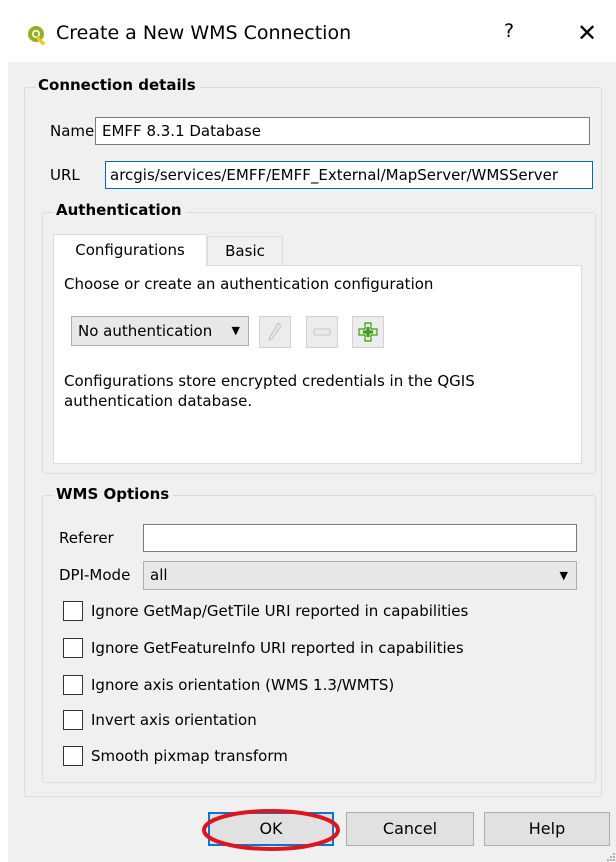 The height and width of the screenshot is (862, 616). Describe the element at coordinates (86, 538) in the screenshot. I see `referer-label: Referer` at that location.